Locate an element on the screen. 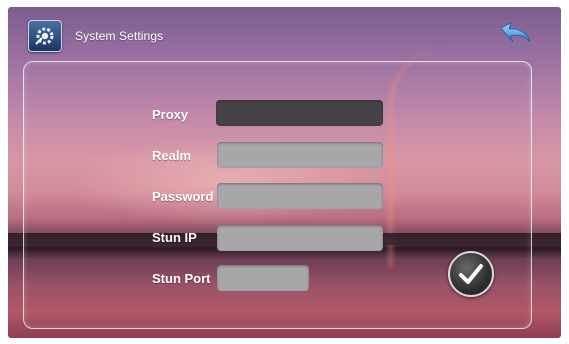  settings-gear-icon is located at coordinates (45, 36).